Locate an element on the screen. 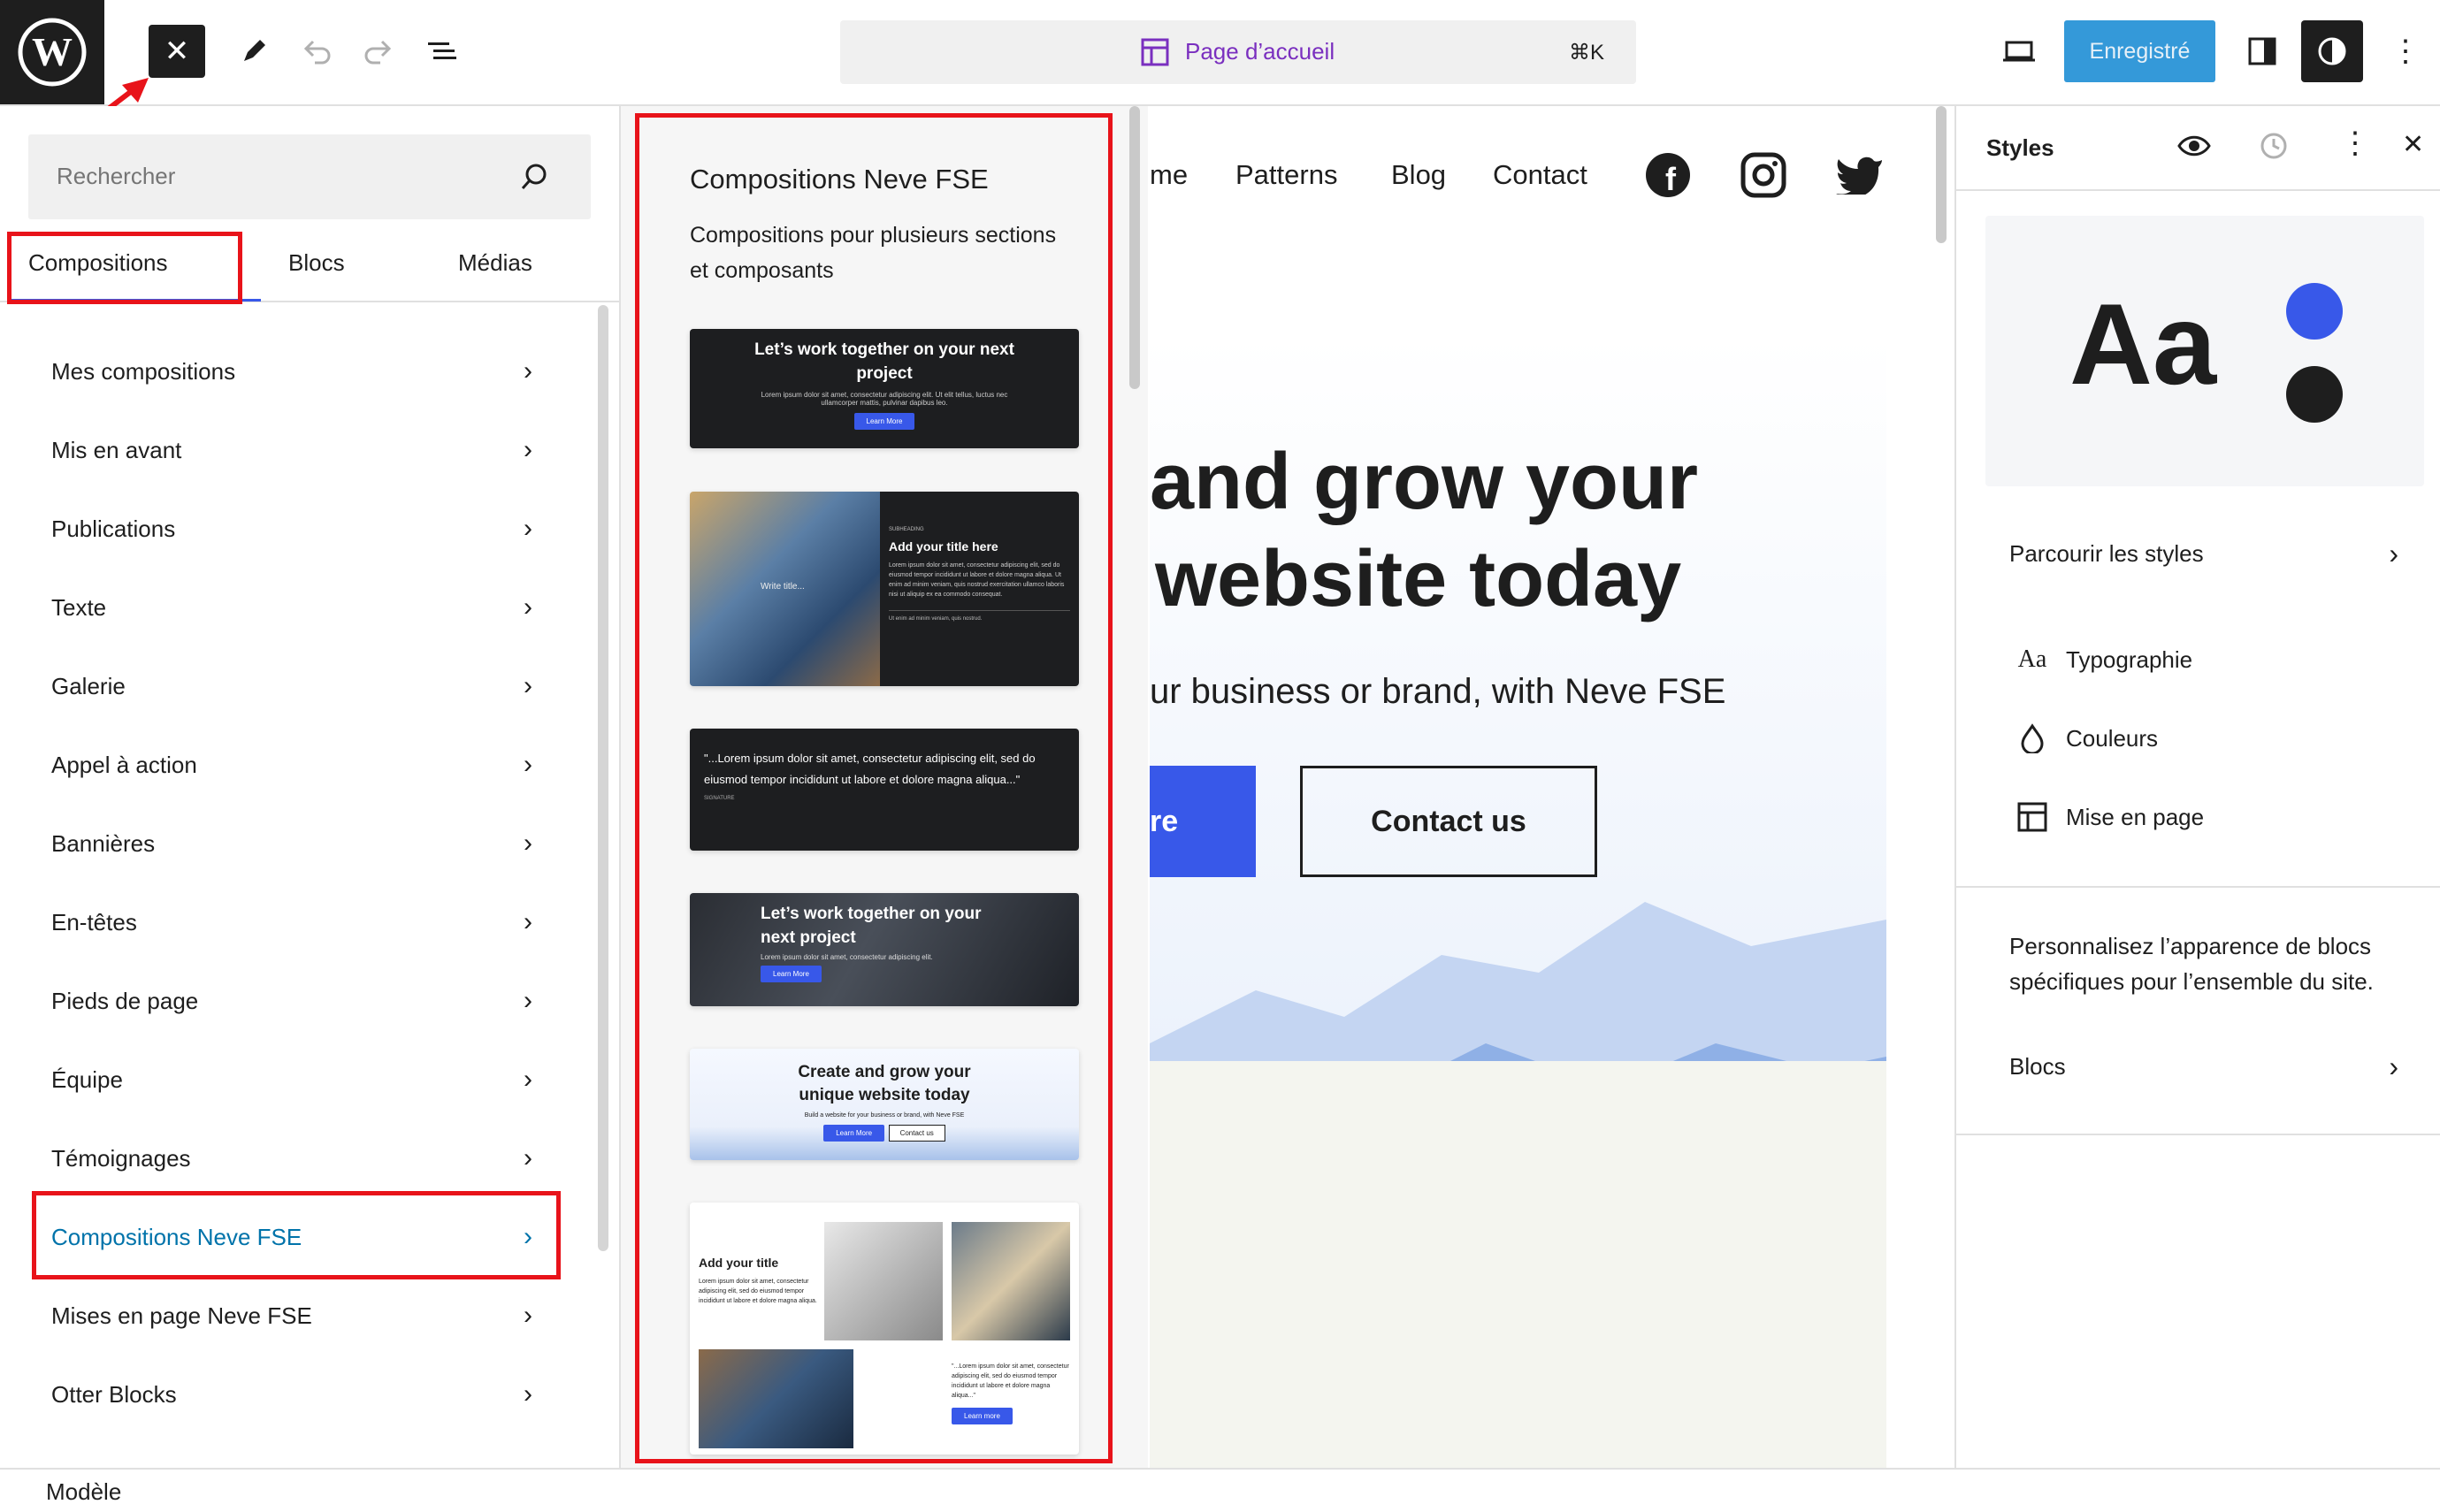 This screenshot has width=2440, height=1512. category-item: Texte › is located at coordinates (288, 607).